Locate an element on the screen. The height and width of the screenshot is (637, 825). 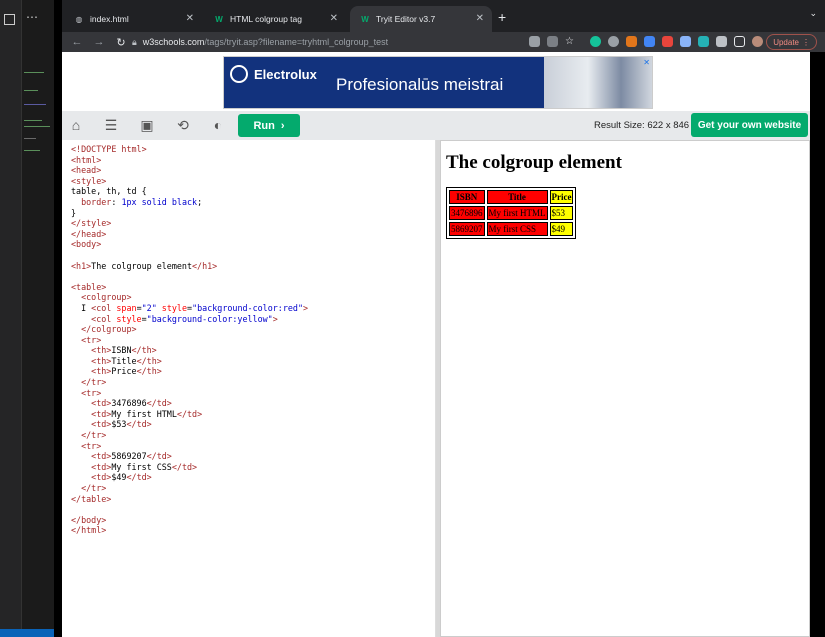
code-line: <colgroup> is located at coordinates (106, 297).